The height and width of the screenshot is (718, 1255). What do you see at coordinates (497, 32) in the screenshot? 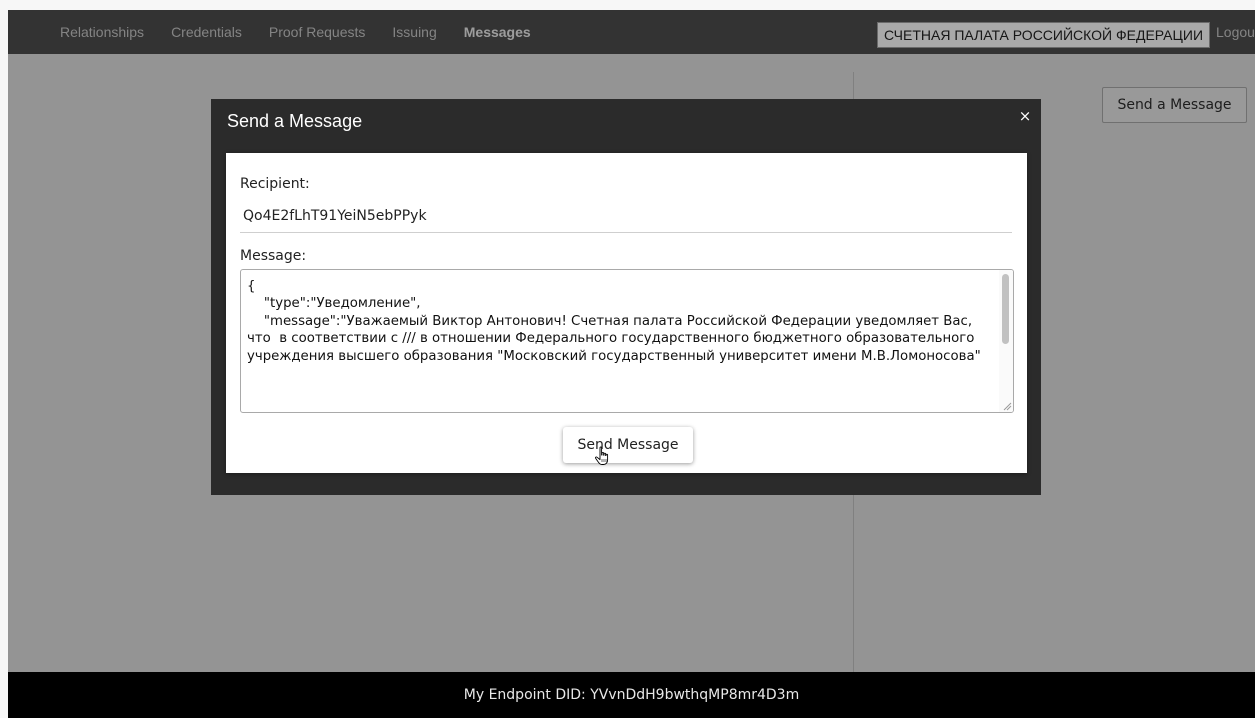
I see `nav-item-messages: Messages` at bounding box center [497, 32].